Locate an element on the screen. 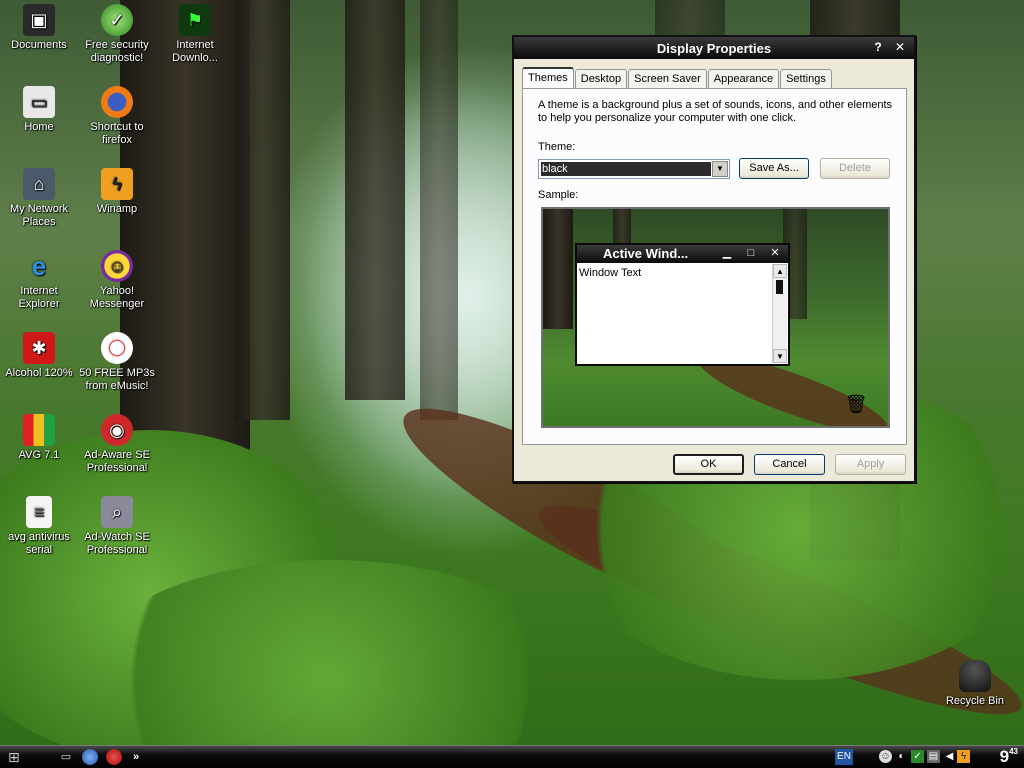  ok-button: OK is located at coordinates (708, 464).